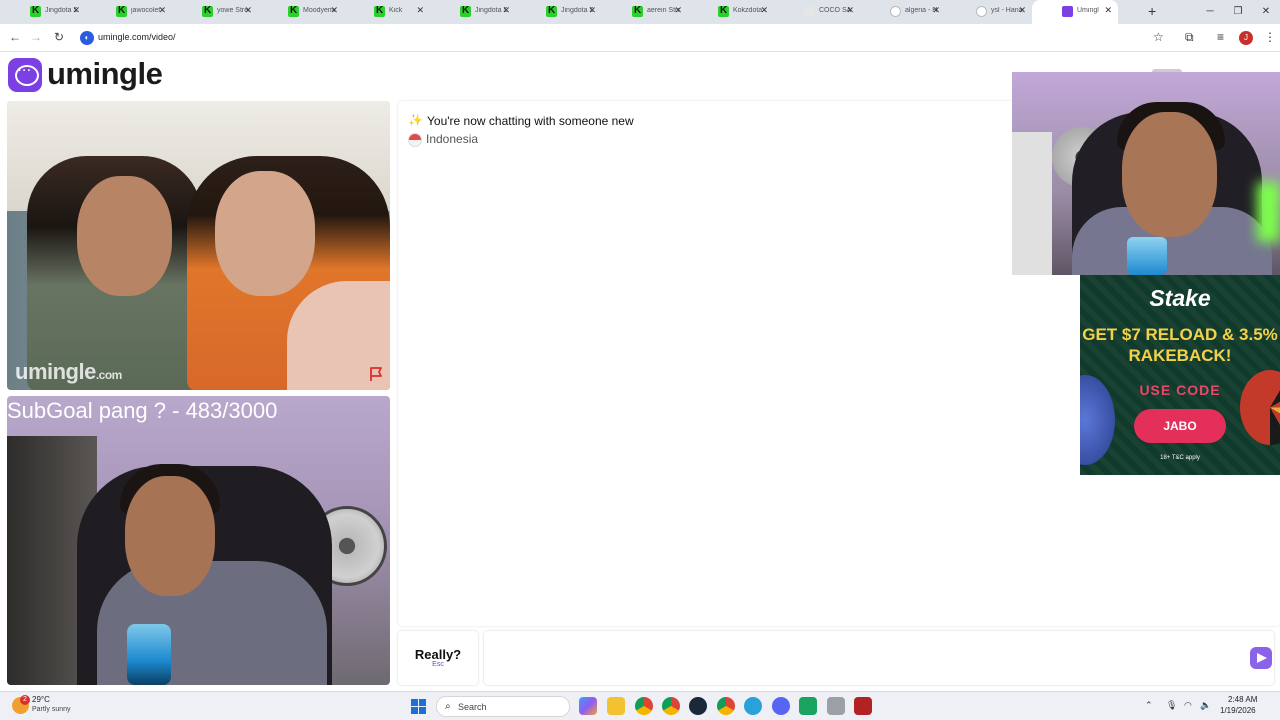  I want to click on bookmark-star-icon: ☆, so click(1158, 37).